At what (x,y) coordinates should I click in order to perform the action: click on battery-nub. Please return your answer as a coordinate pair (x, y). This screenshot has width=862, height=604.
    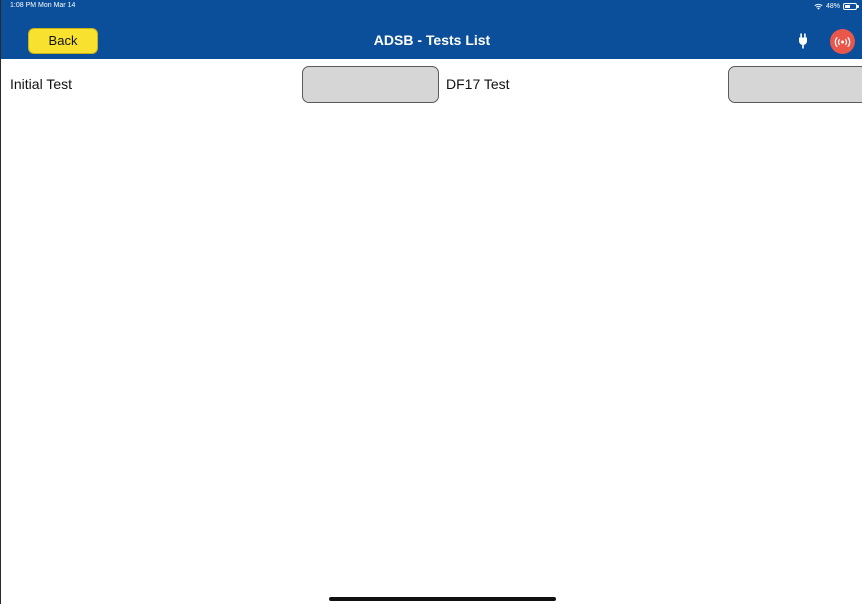
    Looking at the image, I should click on (858, 6).